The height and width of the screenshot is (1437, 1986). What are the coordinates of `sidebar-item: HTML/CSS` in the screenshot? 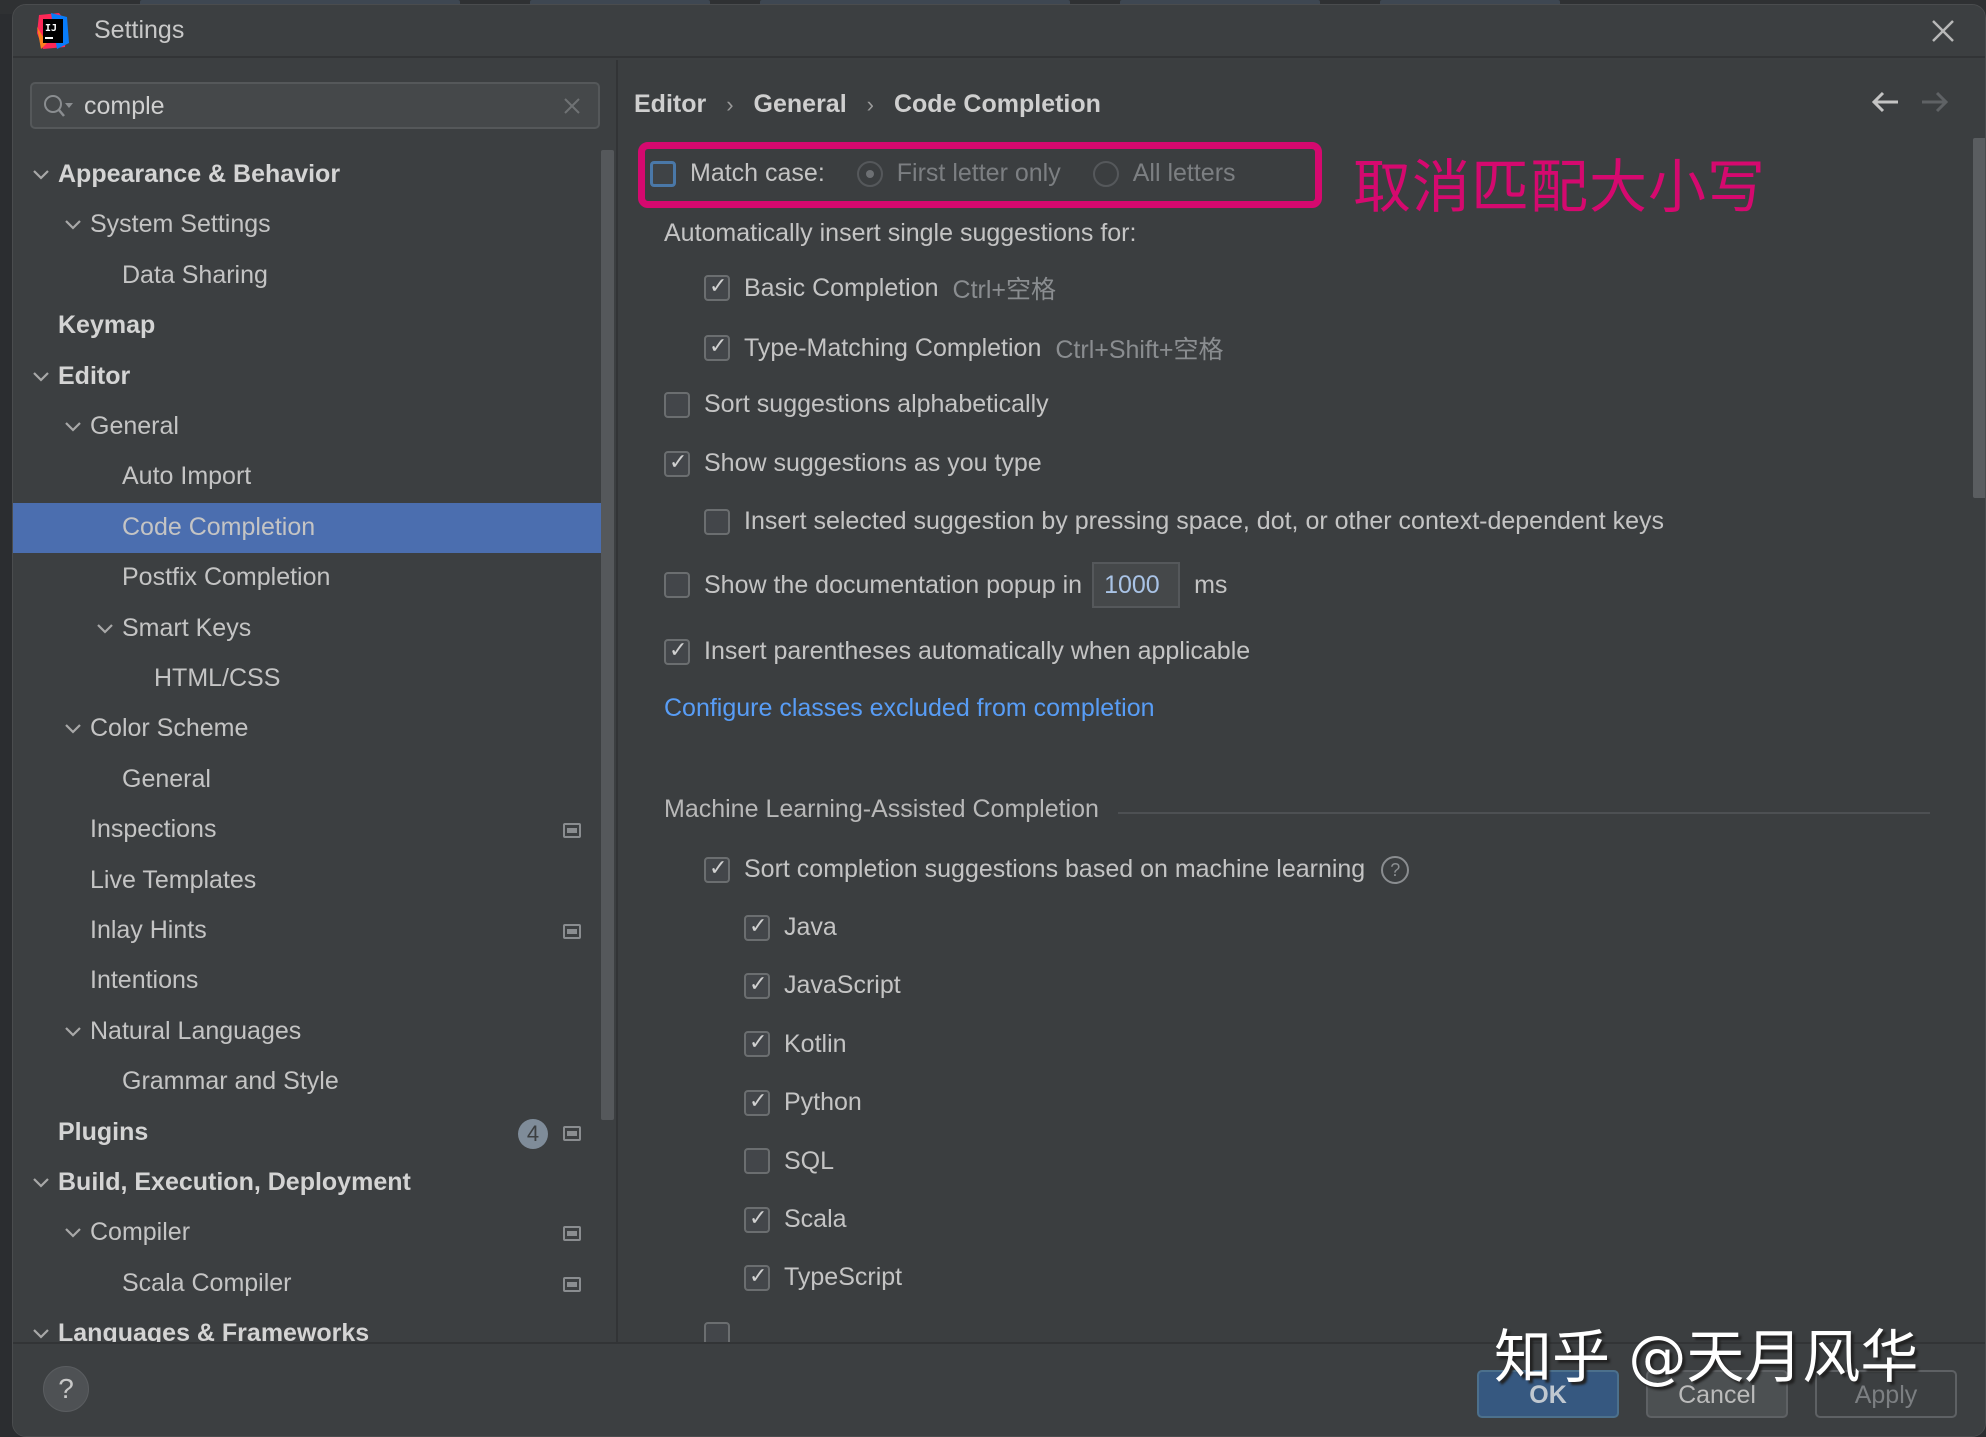 It's located at (307, 679).